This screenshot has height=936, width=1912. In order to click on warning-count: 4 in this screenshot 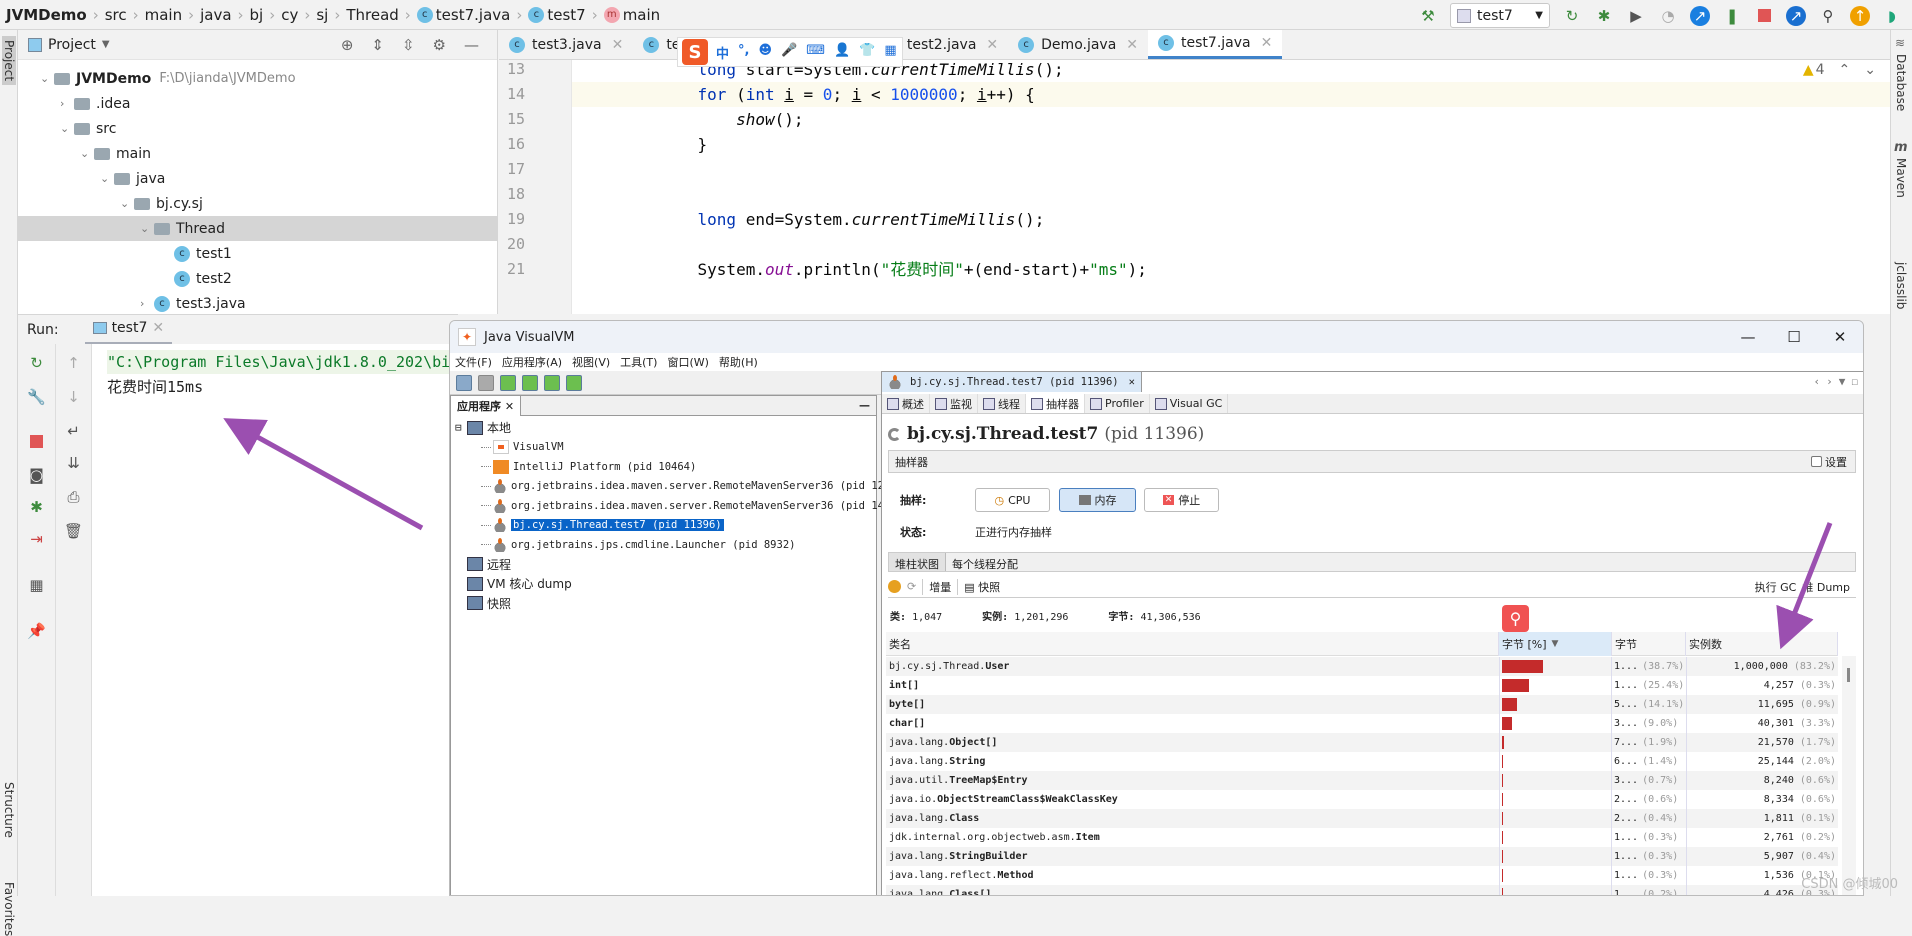, I will do `click(1820, 70)`.